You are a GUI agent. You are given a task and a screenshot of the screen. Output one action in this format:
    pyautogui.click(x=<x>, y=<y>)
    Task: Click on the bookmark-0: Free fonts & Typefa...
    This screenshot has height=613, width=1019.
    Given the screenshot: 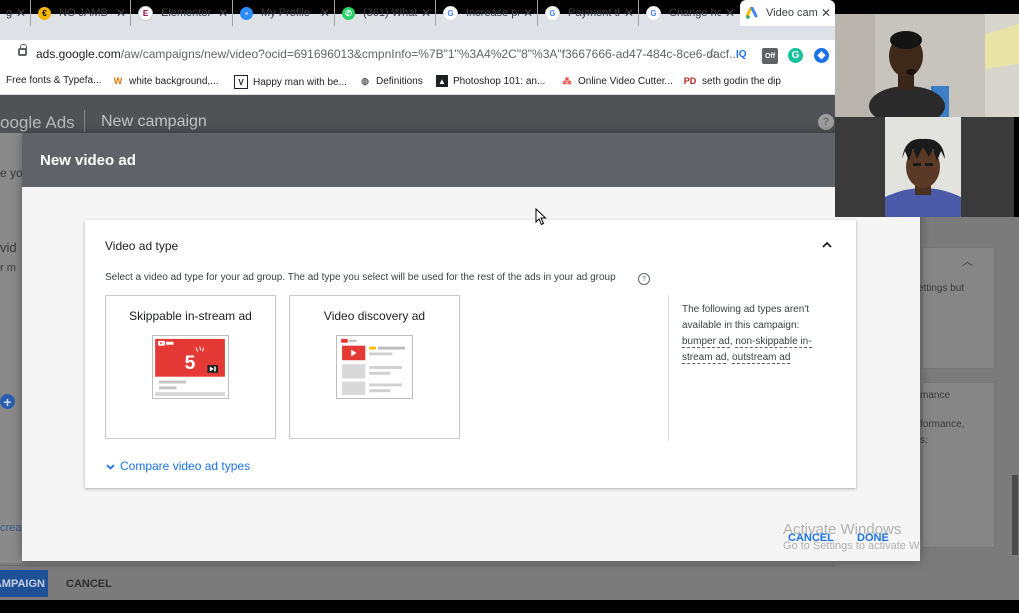 What is the action you would take?
    pyautogui.click(x=53, y=80)
    